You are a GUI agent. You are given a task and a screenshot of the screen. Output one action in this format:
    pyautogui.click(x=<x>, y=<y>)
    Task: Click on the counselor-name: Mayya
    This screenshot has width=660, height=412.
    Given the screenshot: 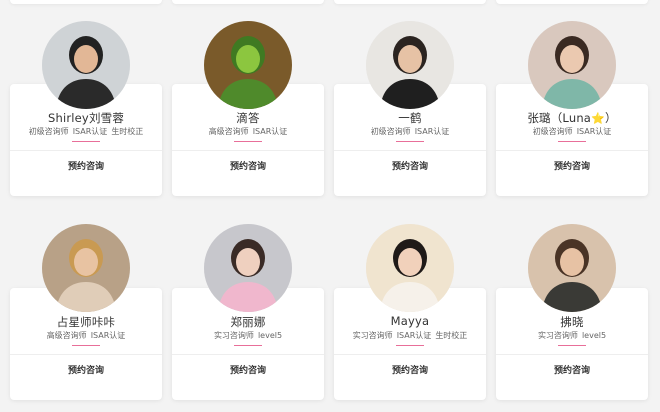 What is the action you would take?
    pyautogui.click(x=410, y=321)
    